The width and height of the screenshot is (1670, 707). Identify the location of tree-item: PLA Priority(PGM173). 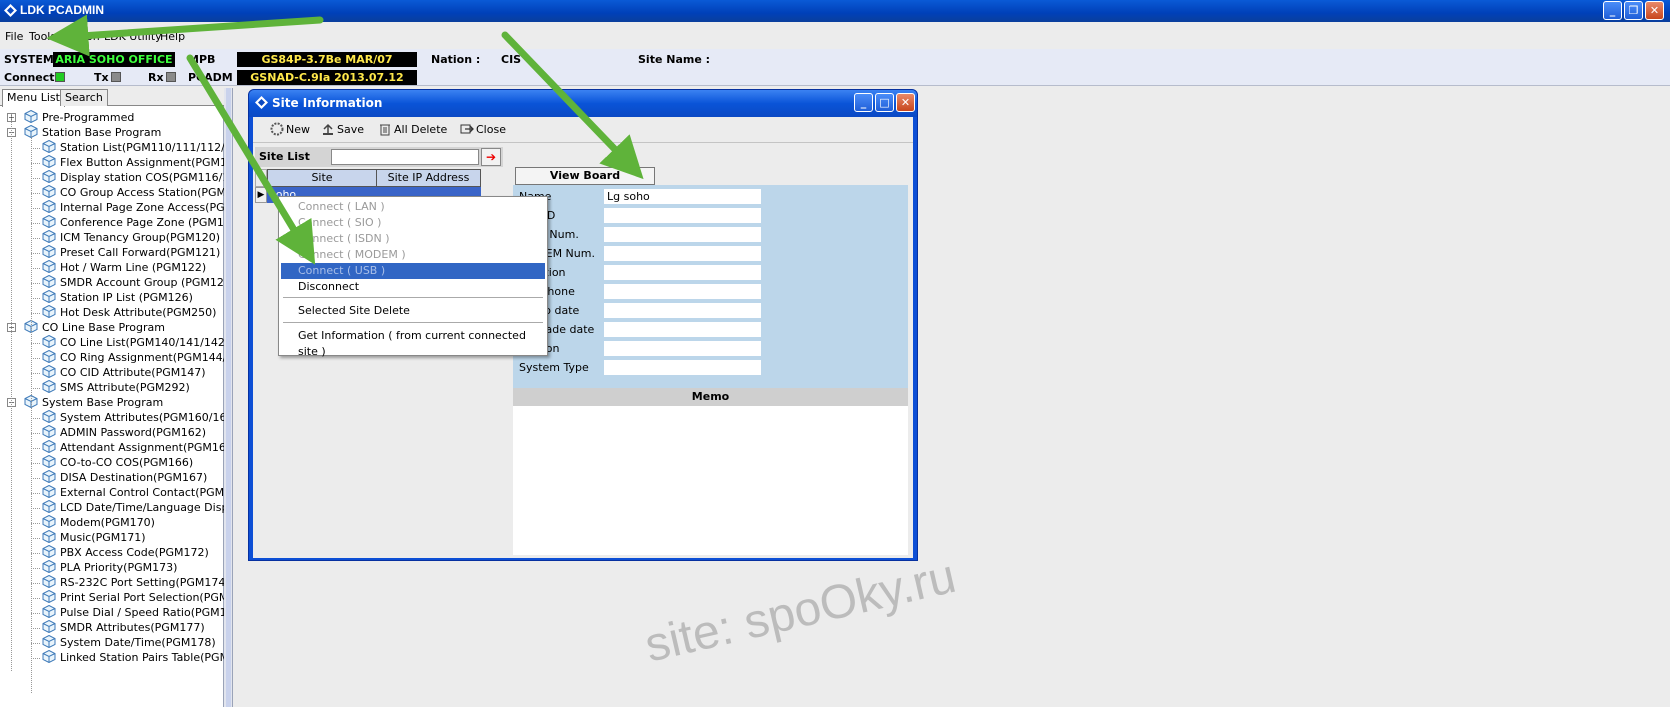
(109, 567).